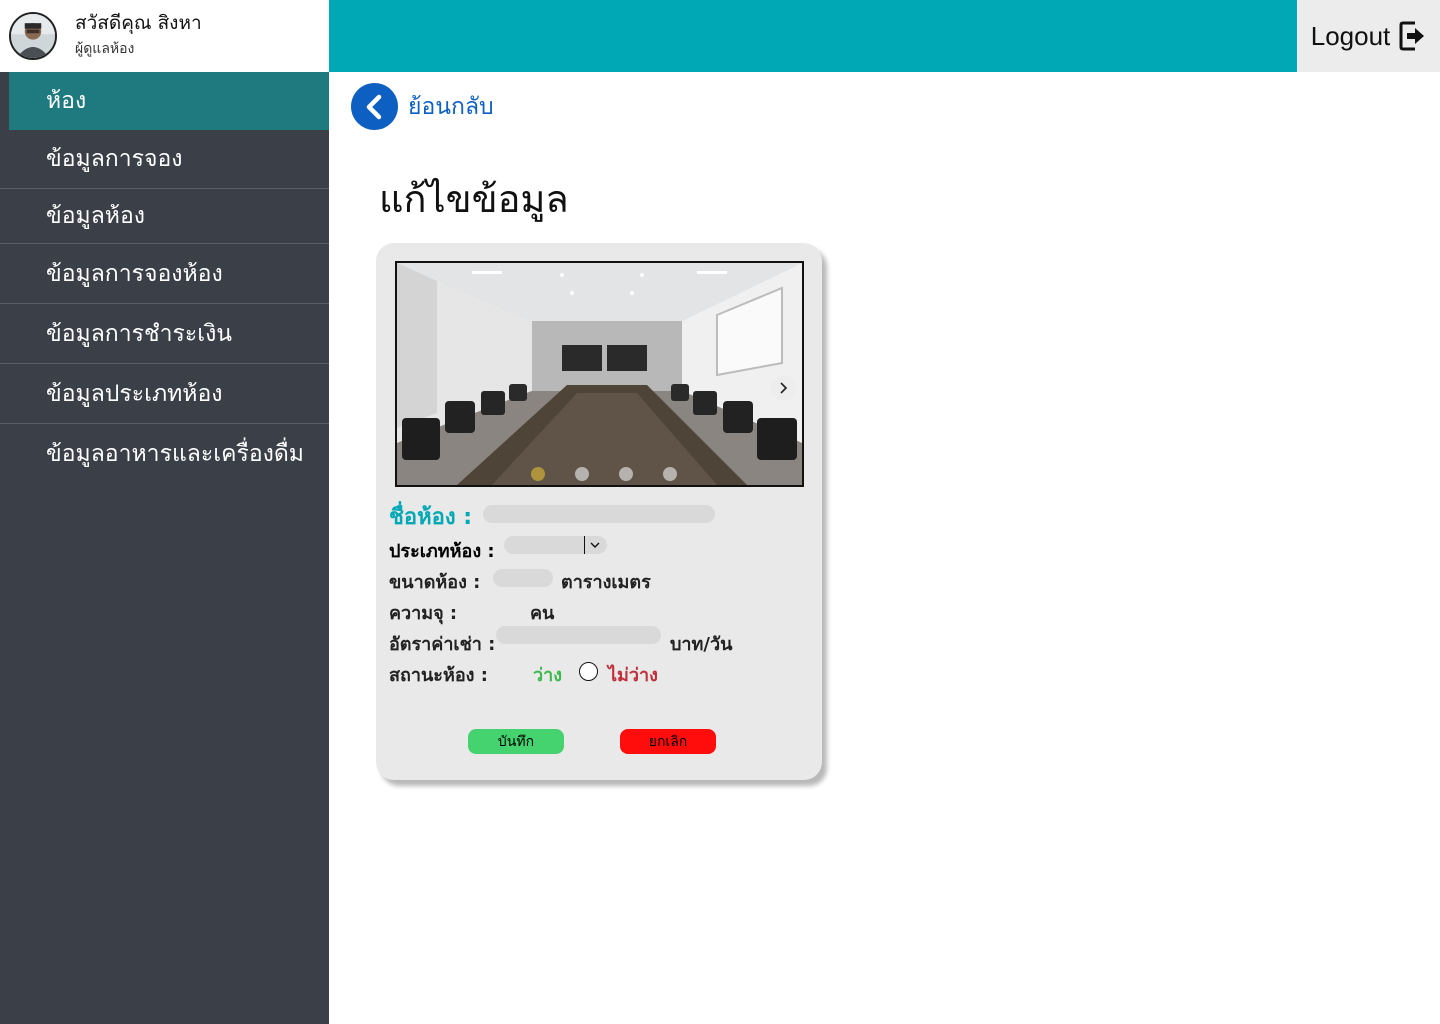 Image resolution: width=1440 pixels, height=1024 pixels. Describe the element at coordinates (164, 101) in the screenshot. I see `sidebar-item-room: ห้อง` at that location.